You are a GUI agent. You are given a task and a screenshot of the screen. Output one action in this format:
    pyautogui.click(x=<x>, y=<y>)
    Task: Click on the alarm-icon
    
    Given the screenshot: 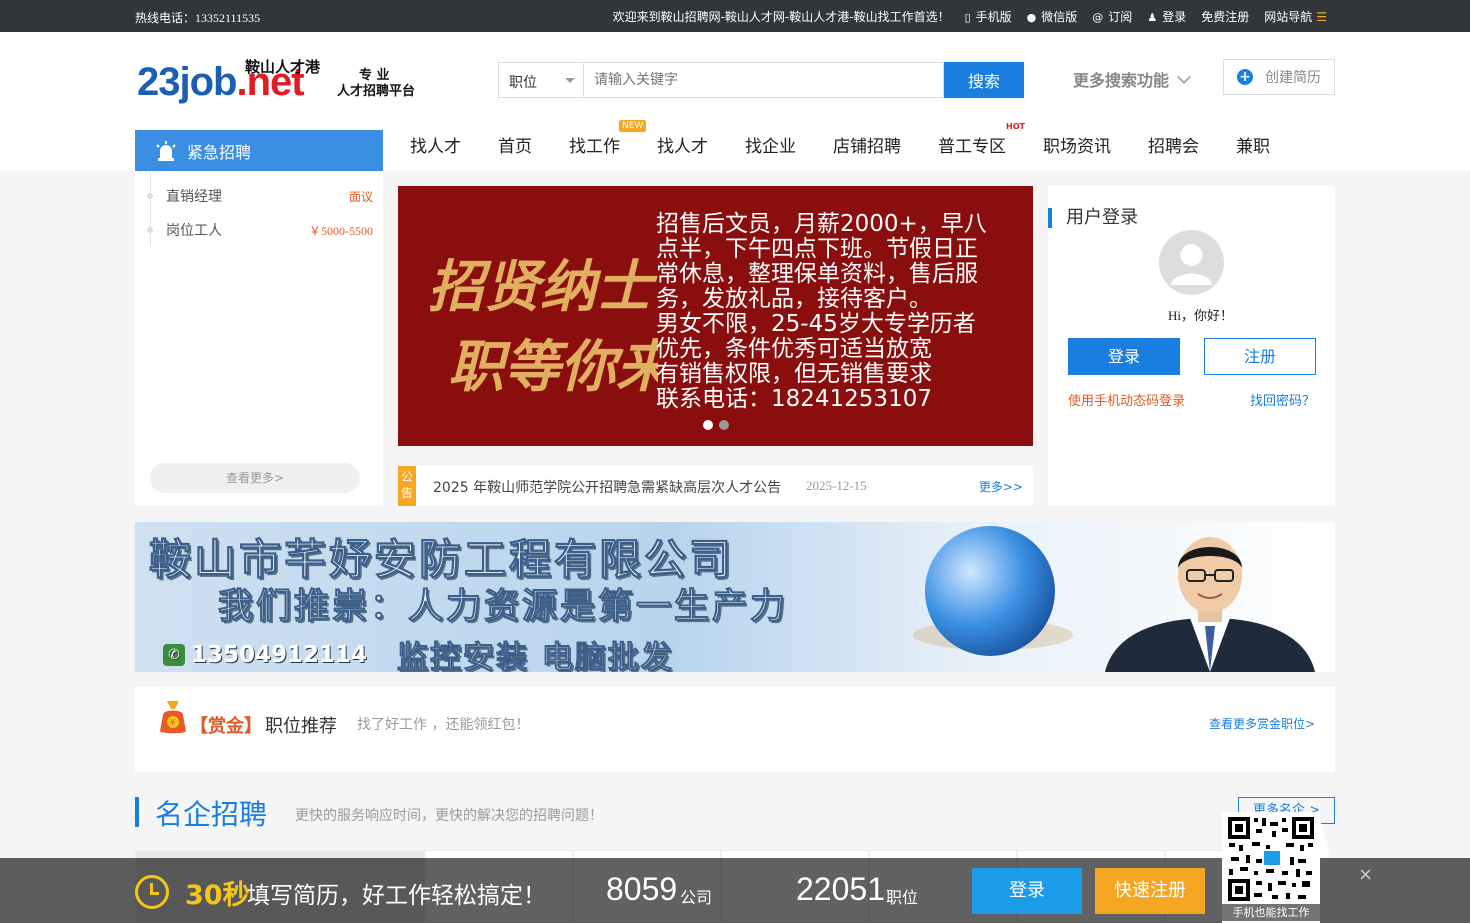 What is the action you would take?
    pyautogui.click(x=166, y=150)
    